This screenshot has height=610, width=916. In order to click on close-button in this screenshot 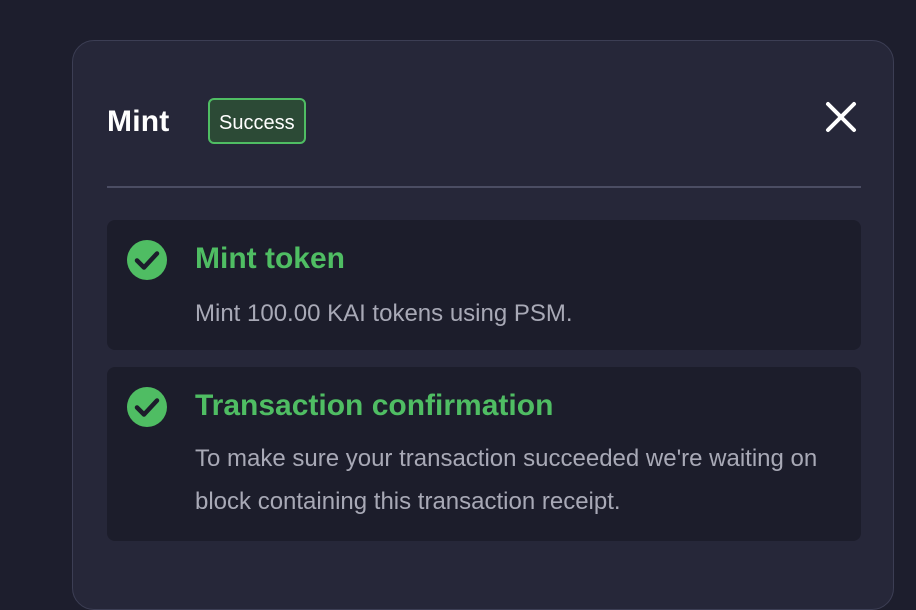, I will do `click(841, 117)`.